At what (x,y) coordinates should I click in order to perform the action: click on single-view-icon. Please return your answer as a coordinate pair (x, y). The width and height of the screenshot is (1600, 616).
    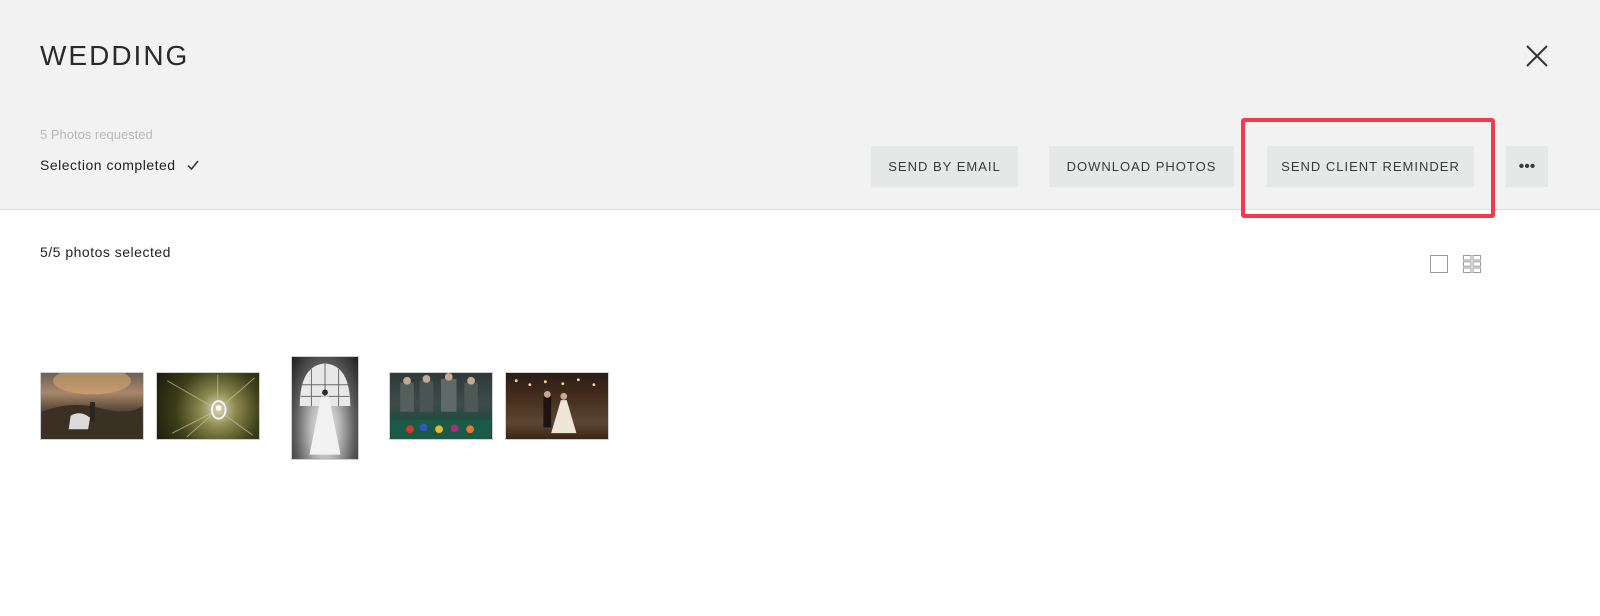
    Looking at the image, I should click on (1439, 264).